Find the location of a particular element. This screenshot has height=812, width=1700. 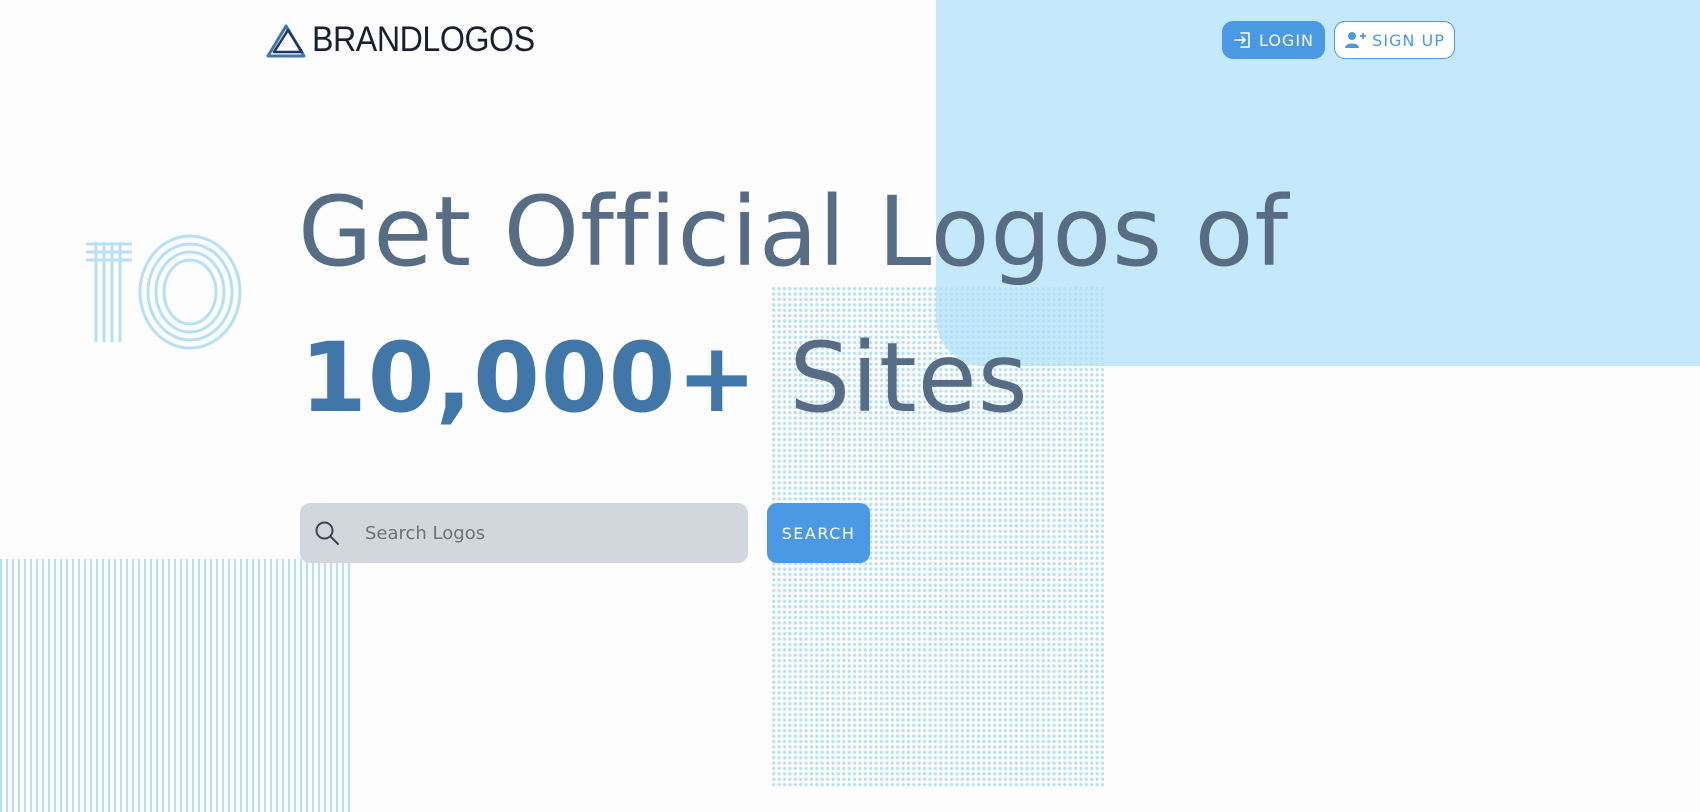

brand-logo: BRANDLOGOS is located at coordinates (409, 40).